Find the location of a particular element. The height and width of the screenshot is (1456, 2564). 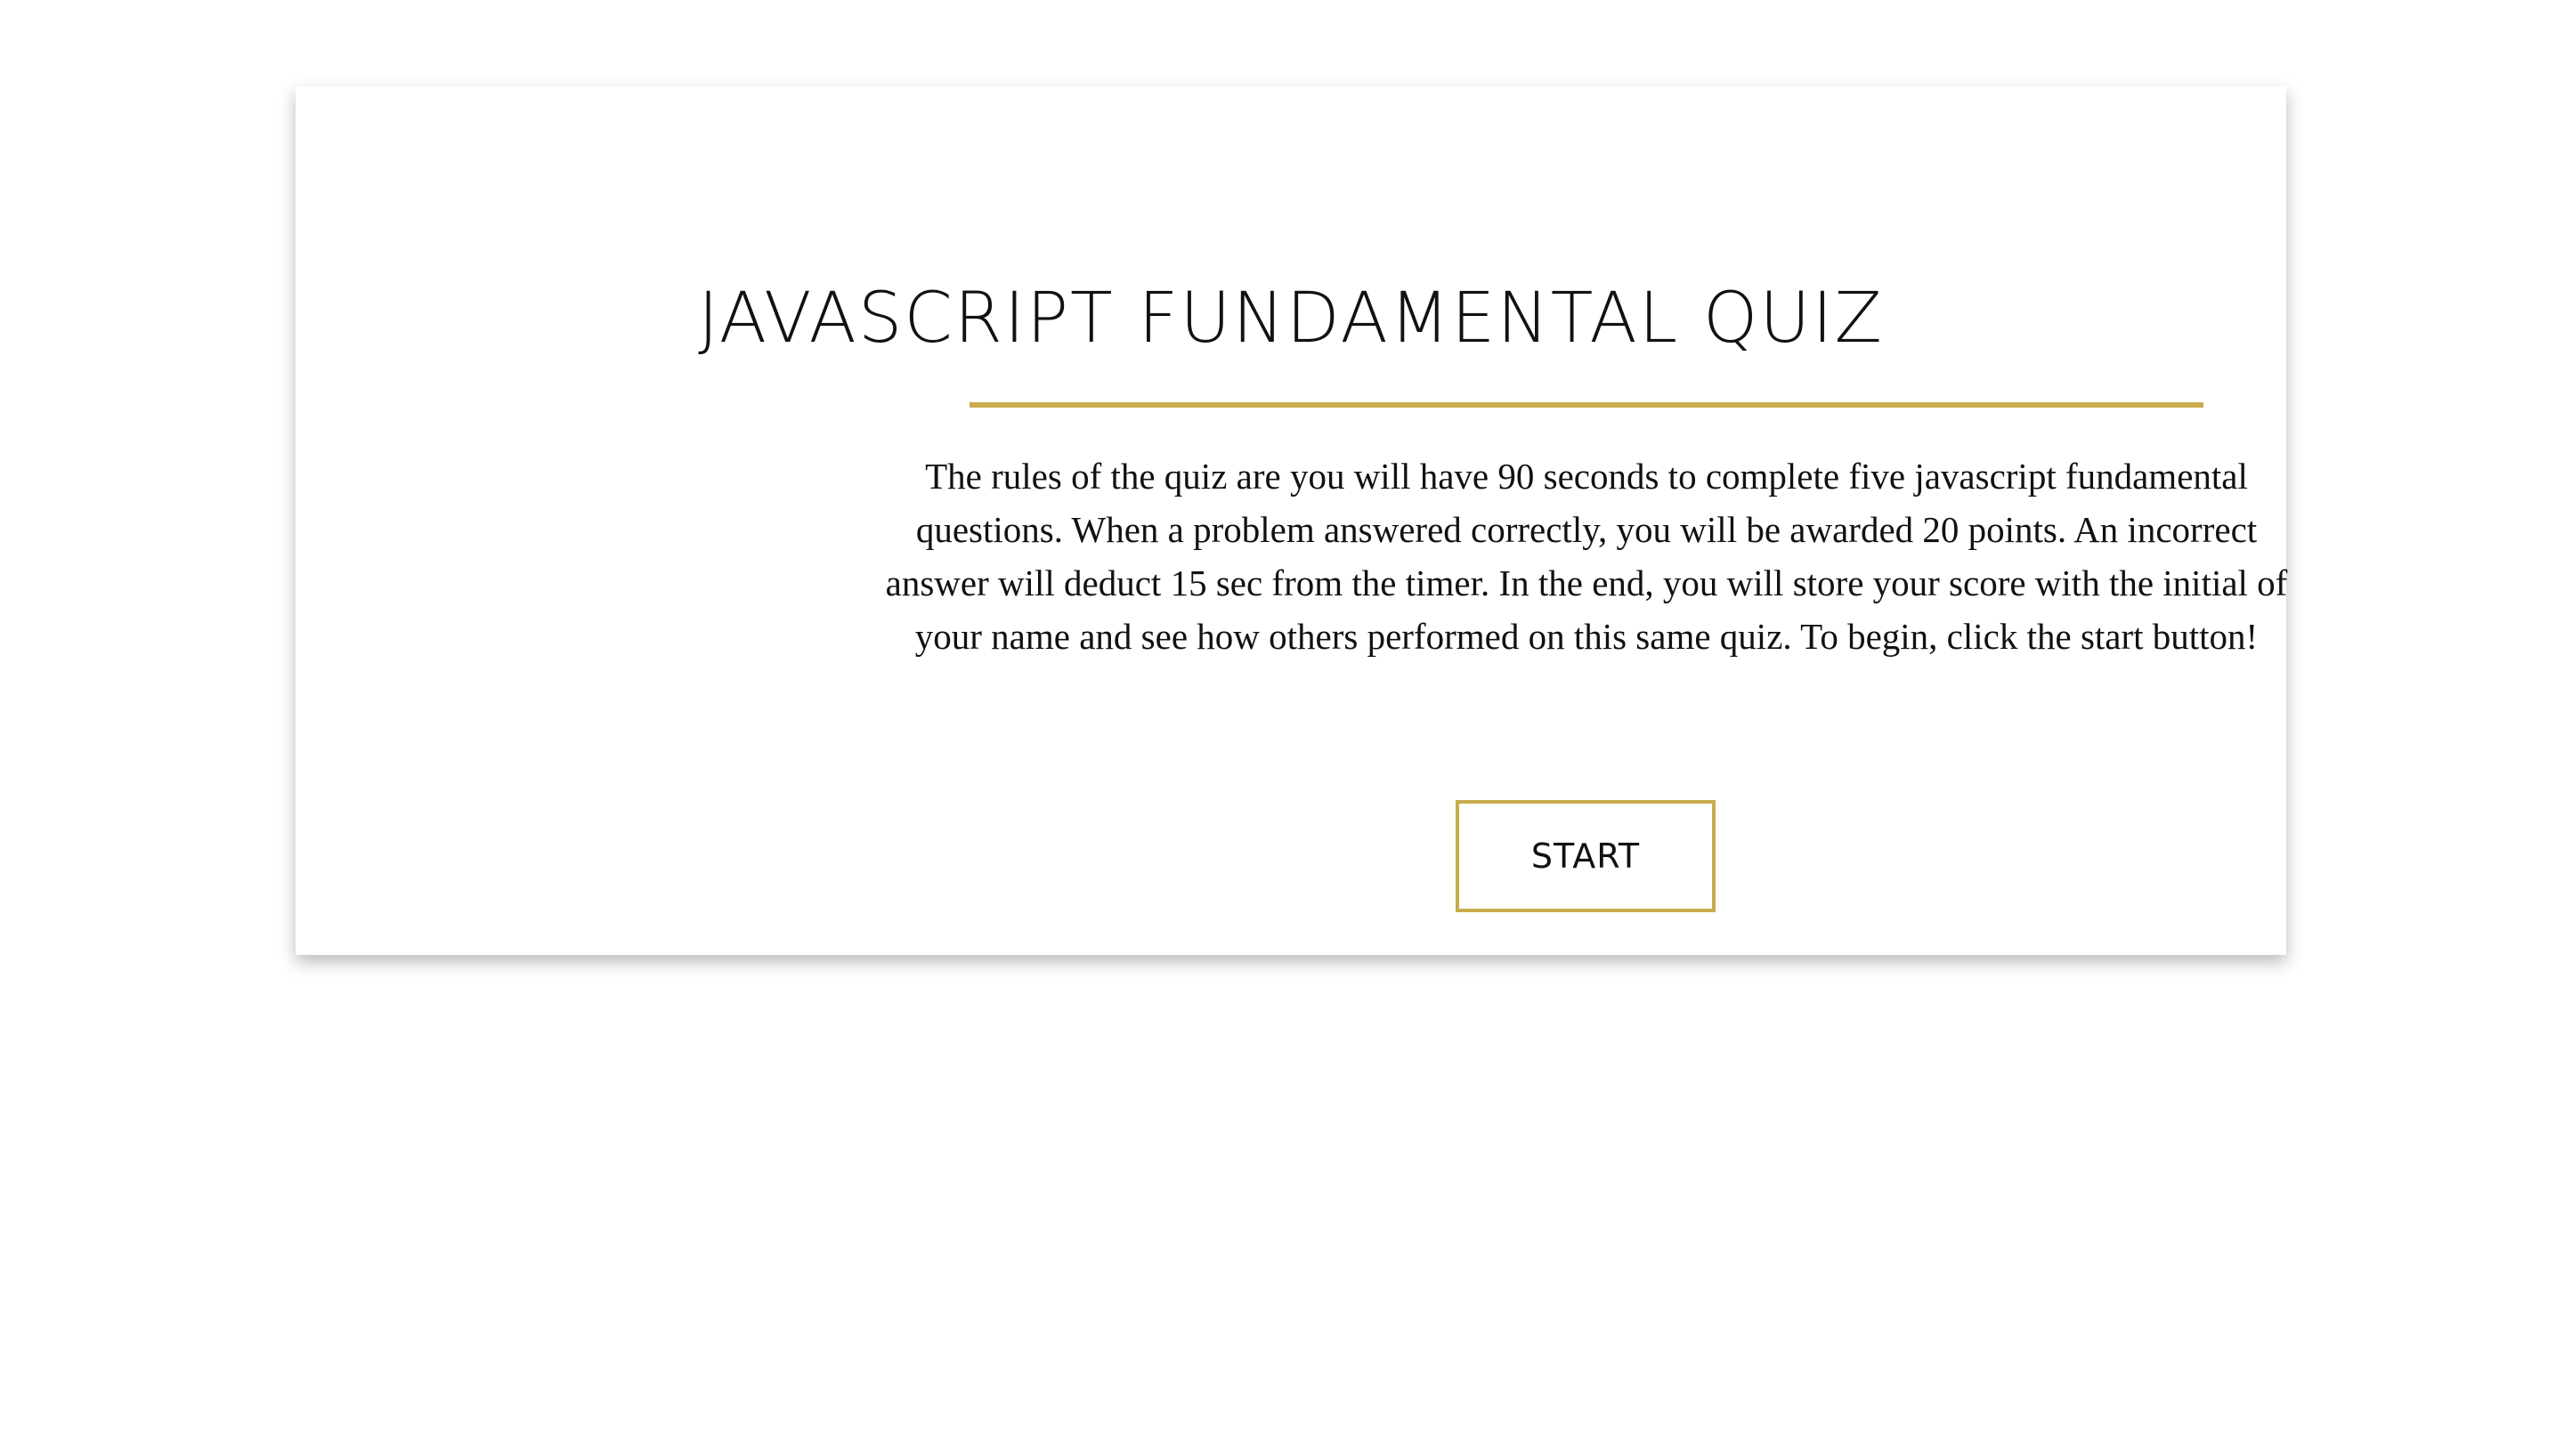

title-underline is located at coordinates (1586, 405).